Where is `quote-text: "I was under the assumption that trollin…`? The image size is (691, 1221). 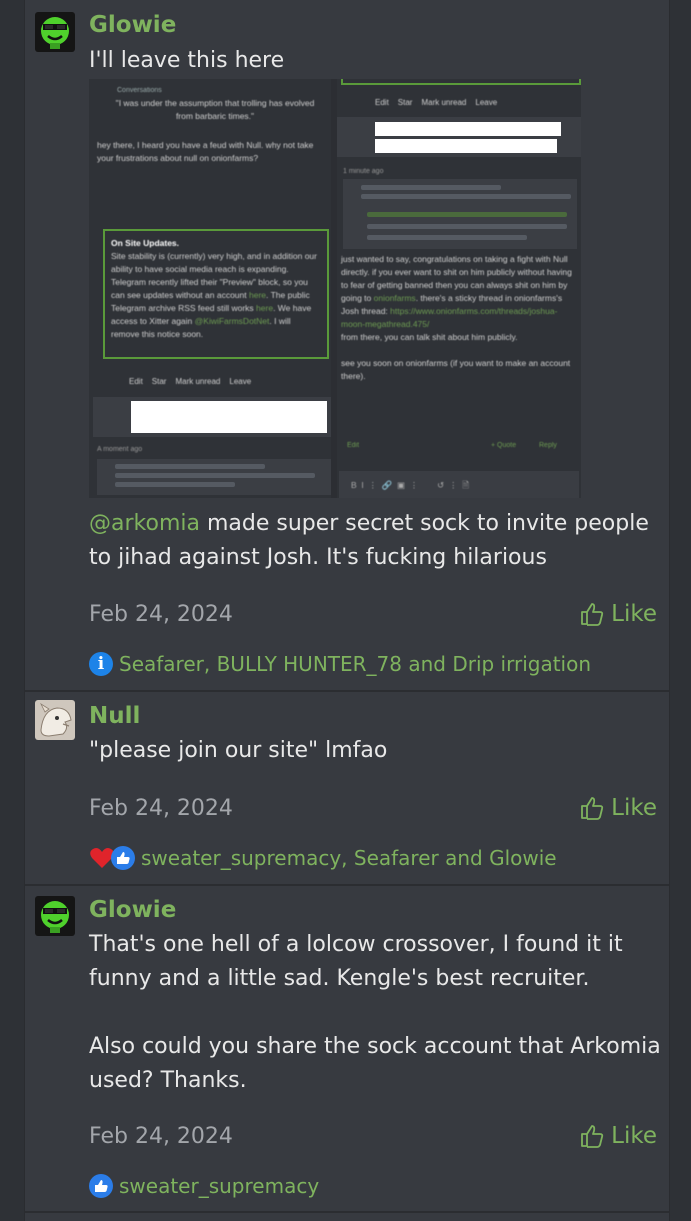
quote-text: "I was under the assumption that trollin… is located at coordinates (215, 109).